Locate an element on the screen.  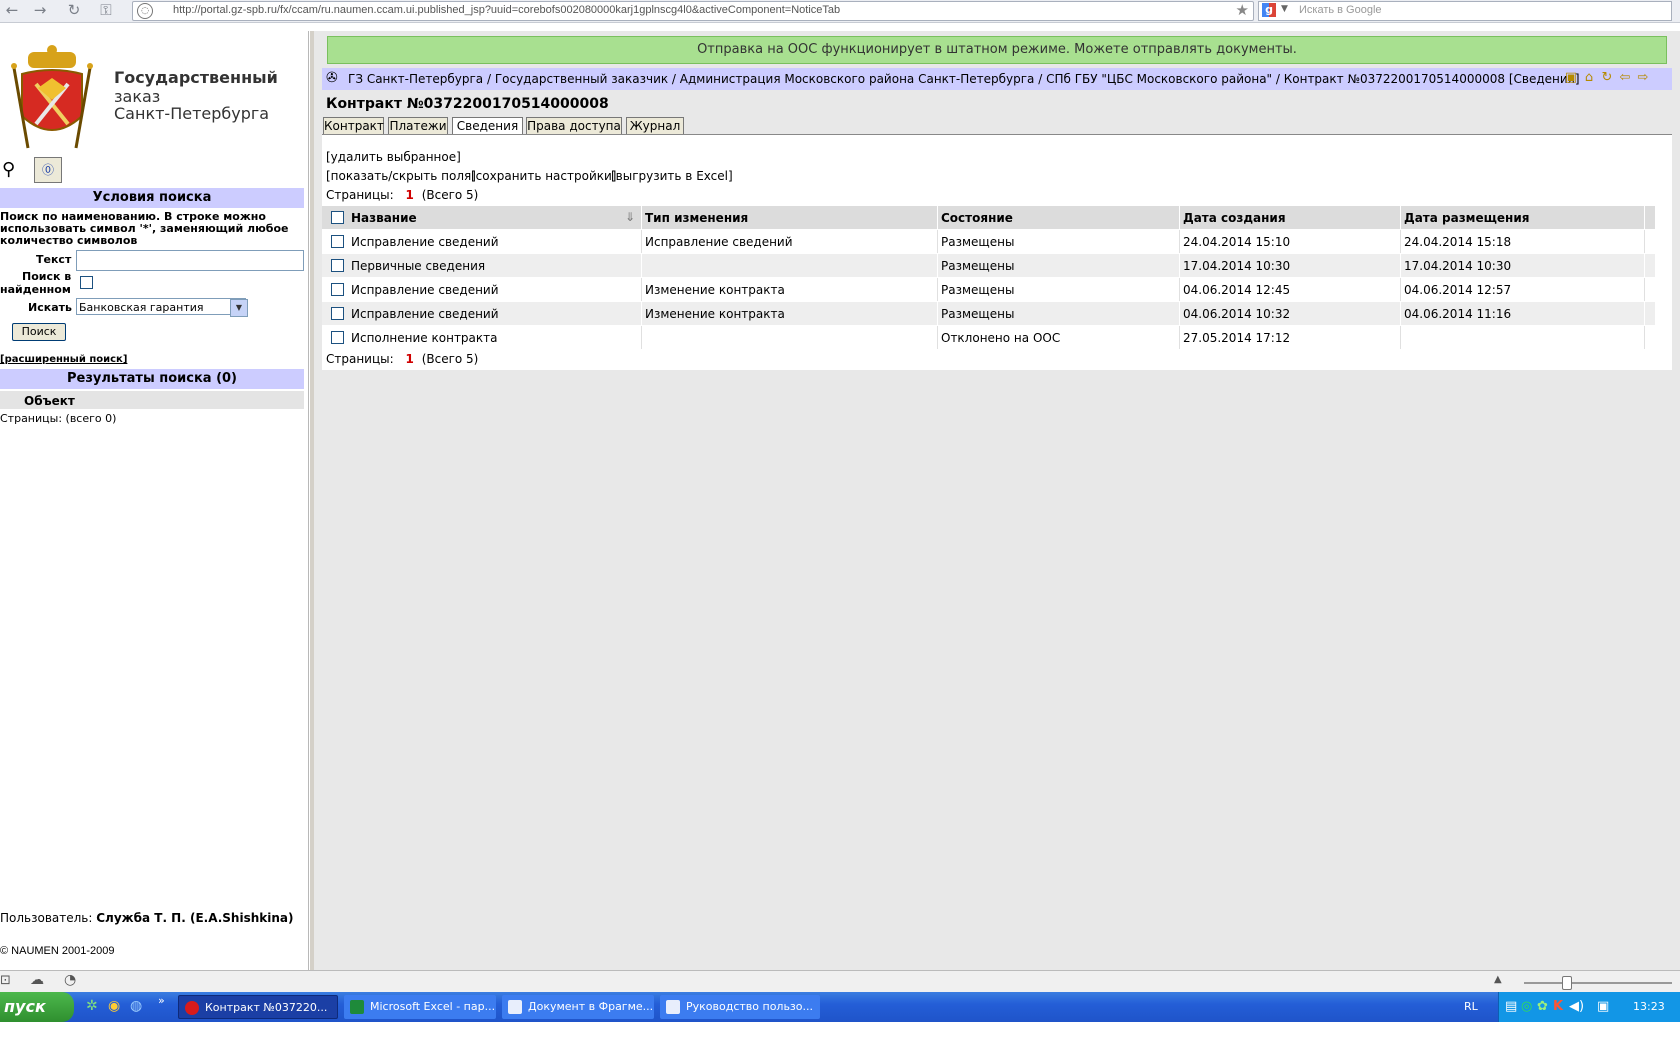
speed-dial-icon: ◔ is located at coordinates (70, 980).